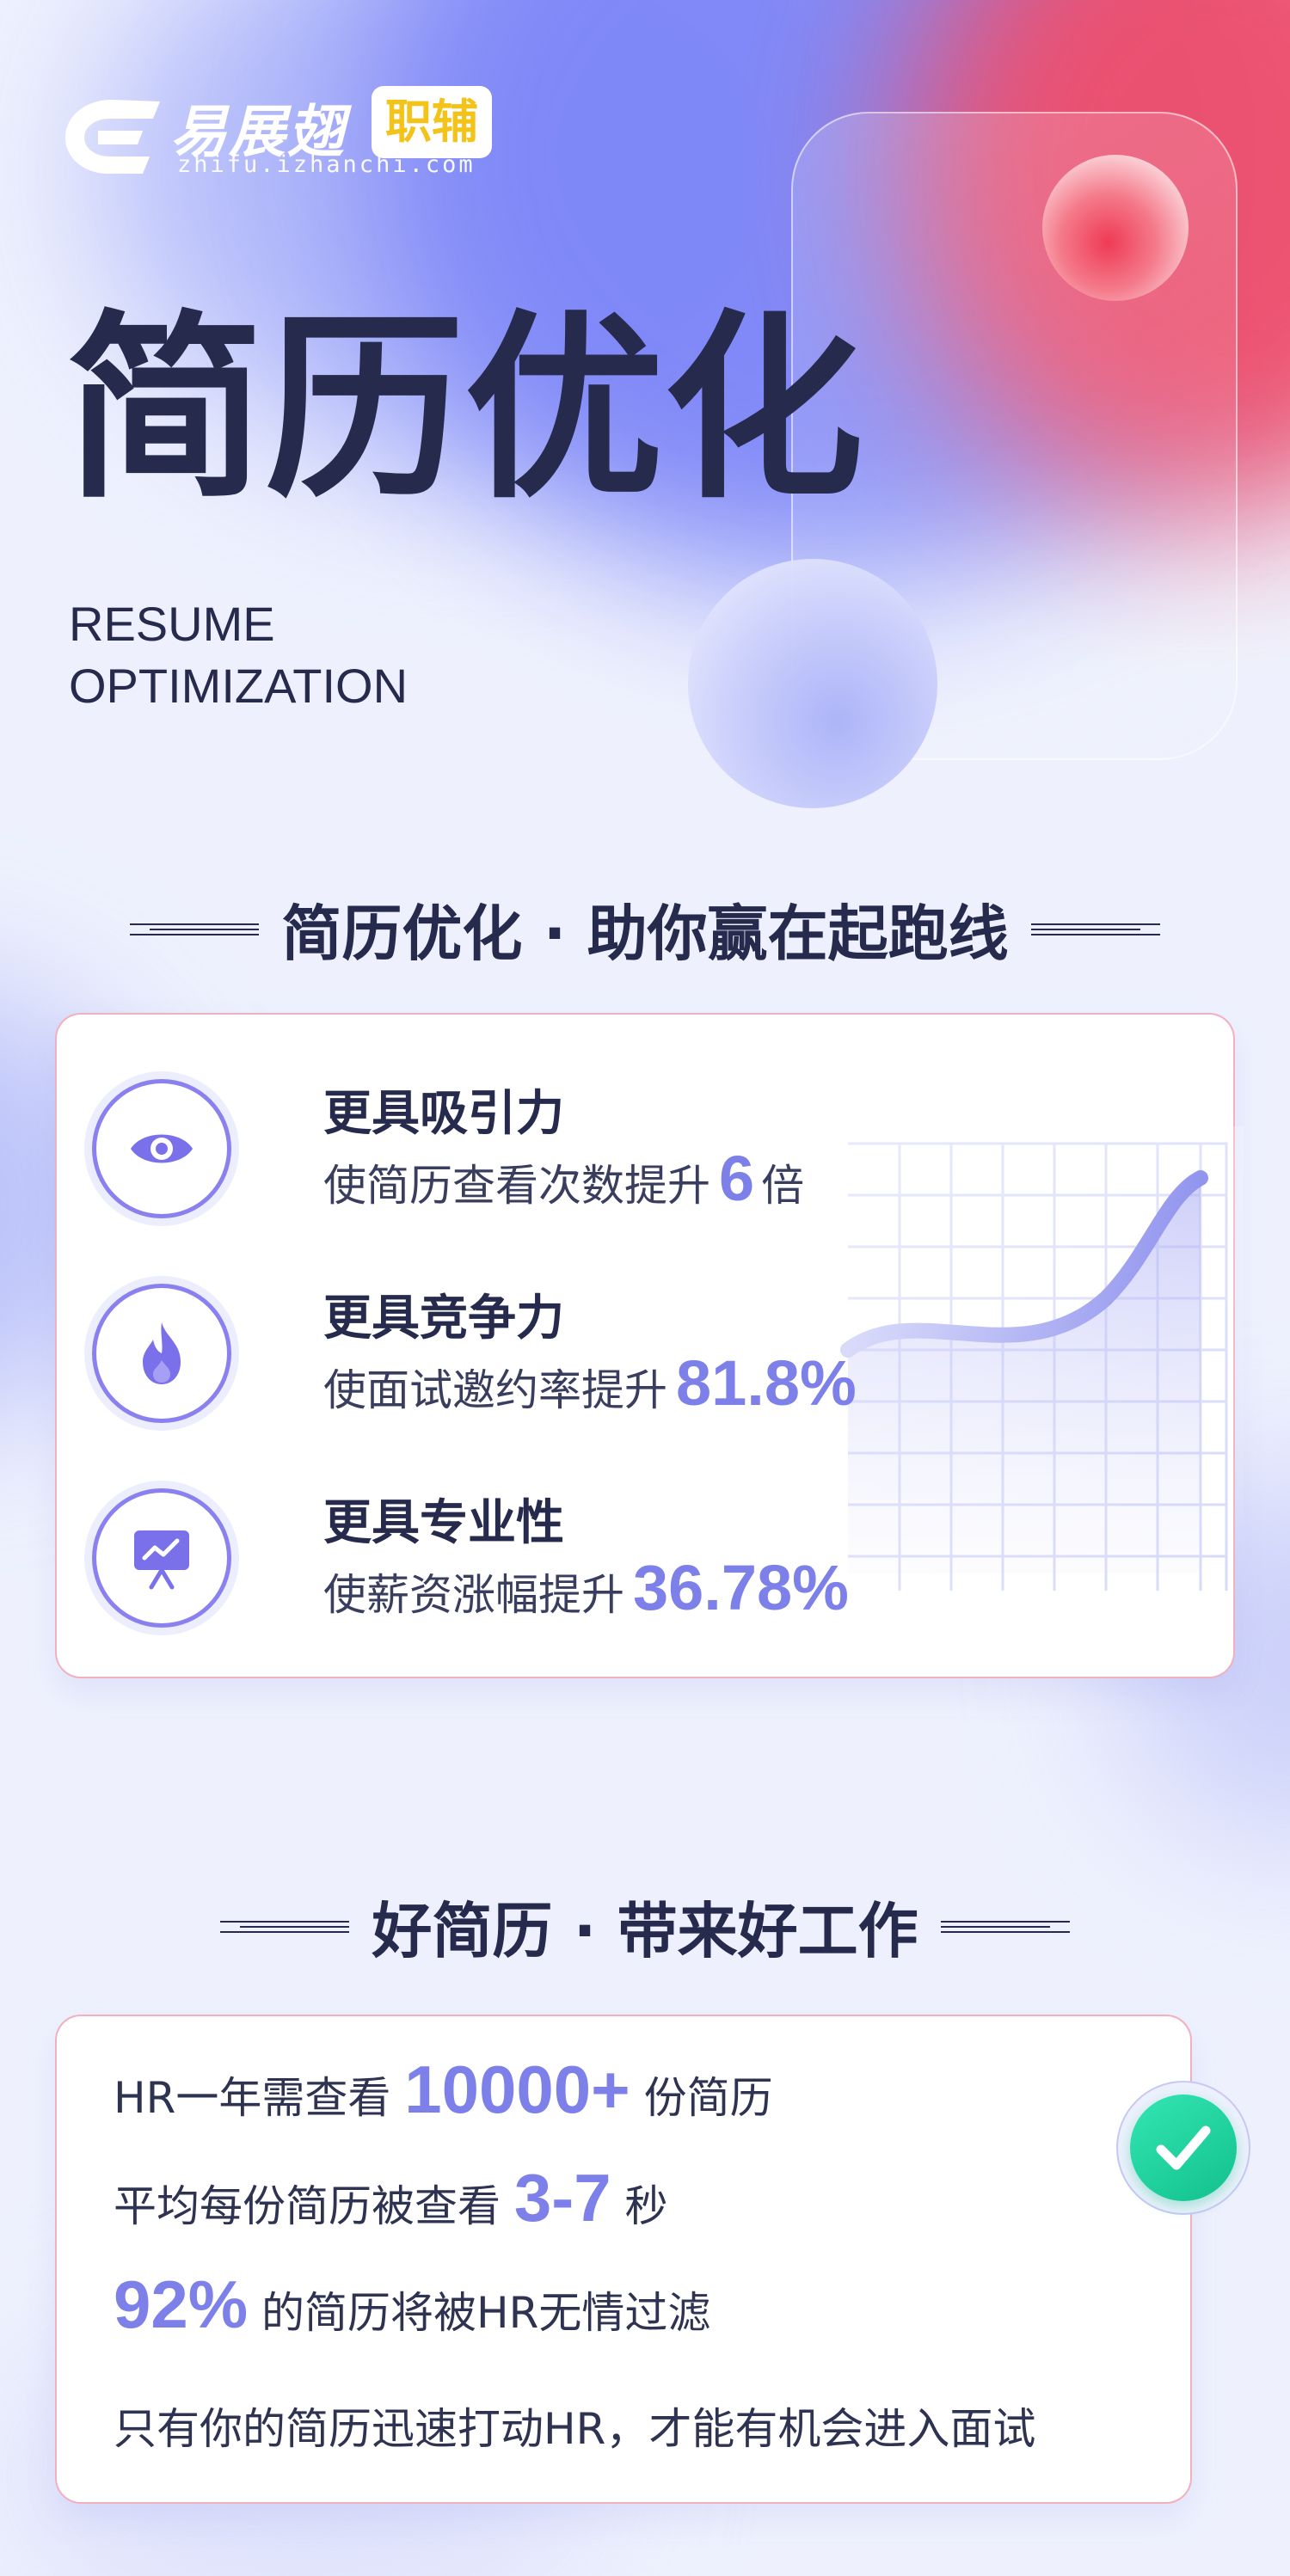 The width and height of the screenshot is (1290, 2576). I want to click on stat-line: 平均每份简历被查看 3-7 秒, so click(391, 2198).